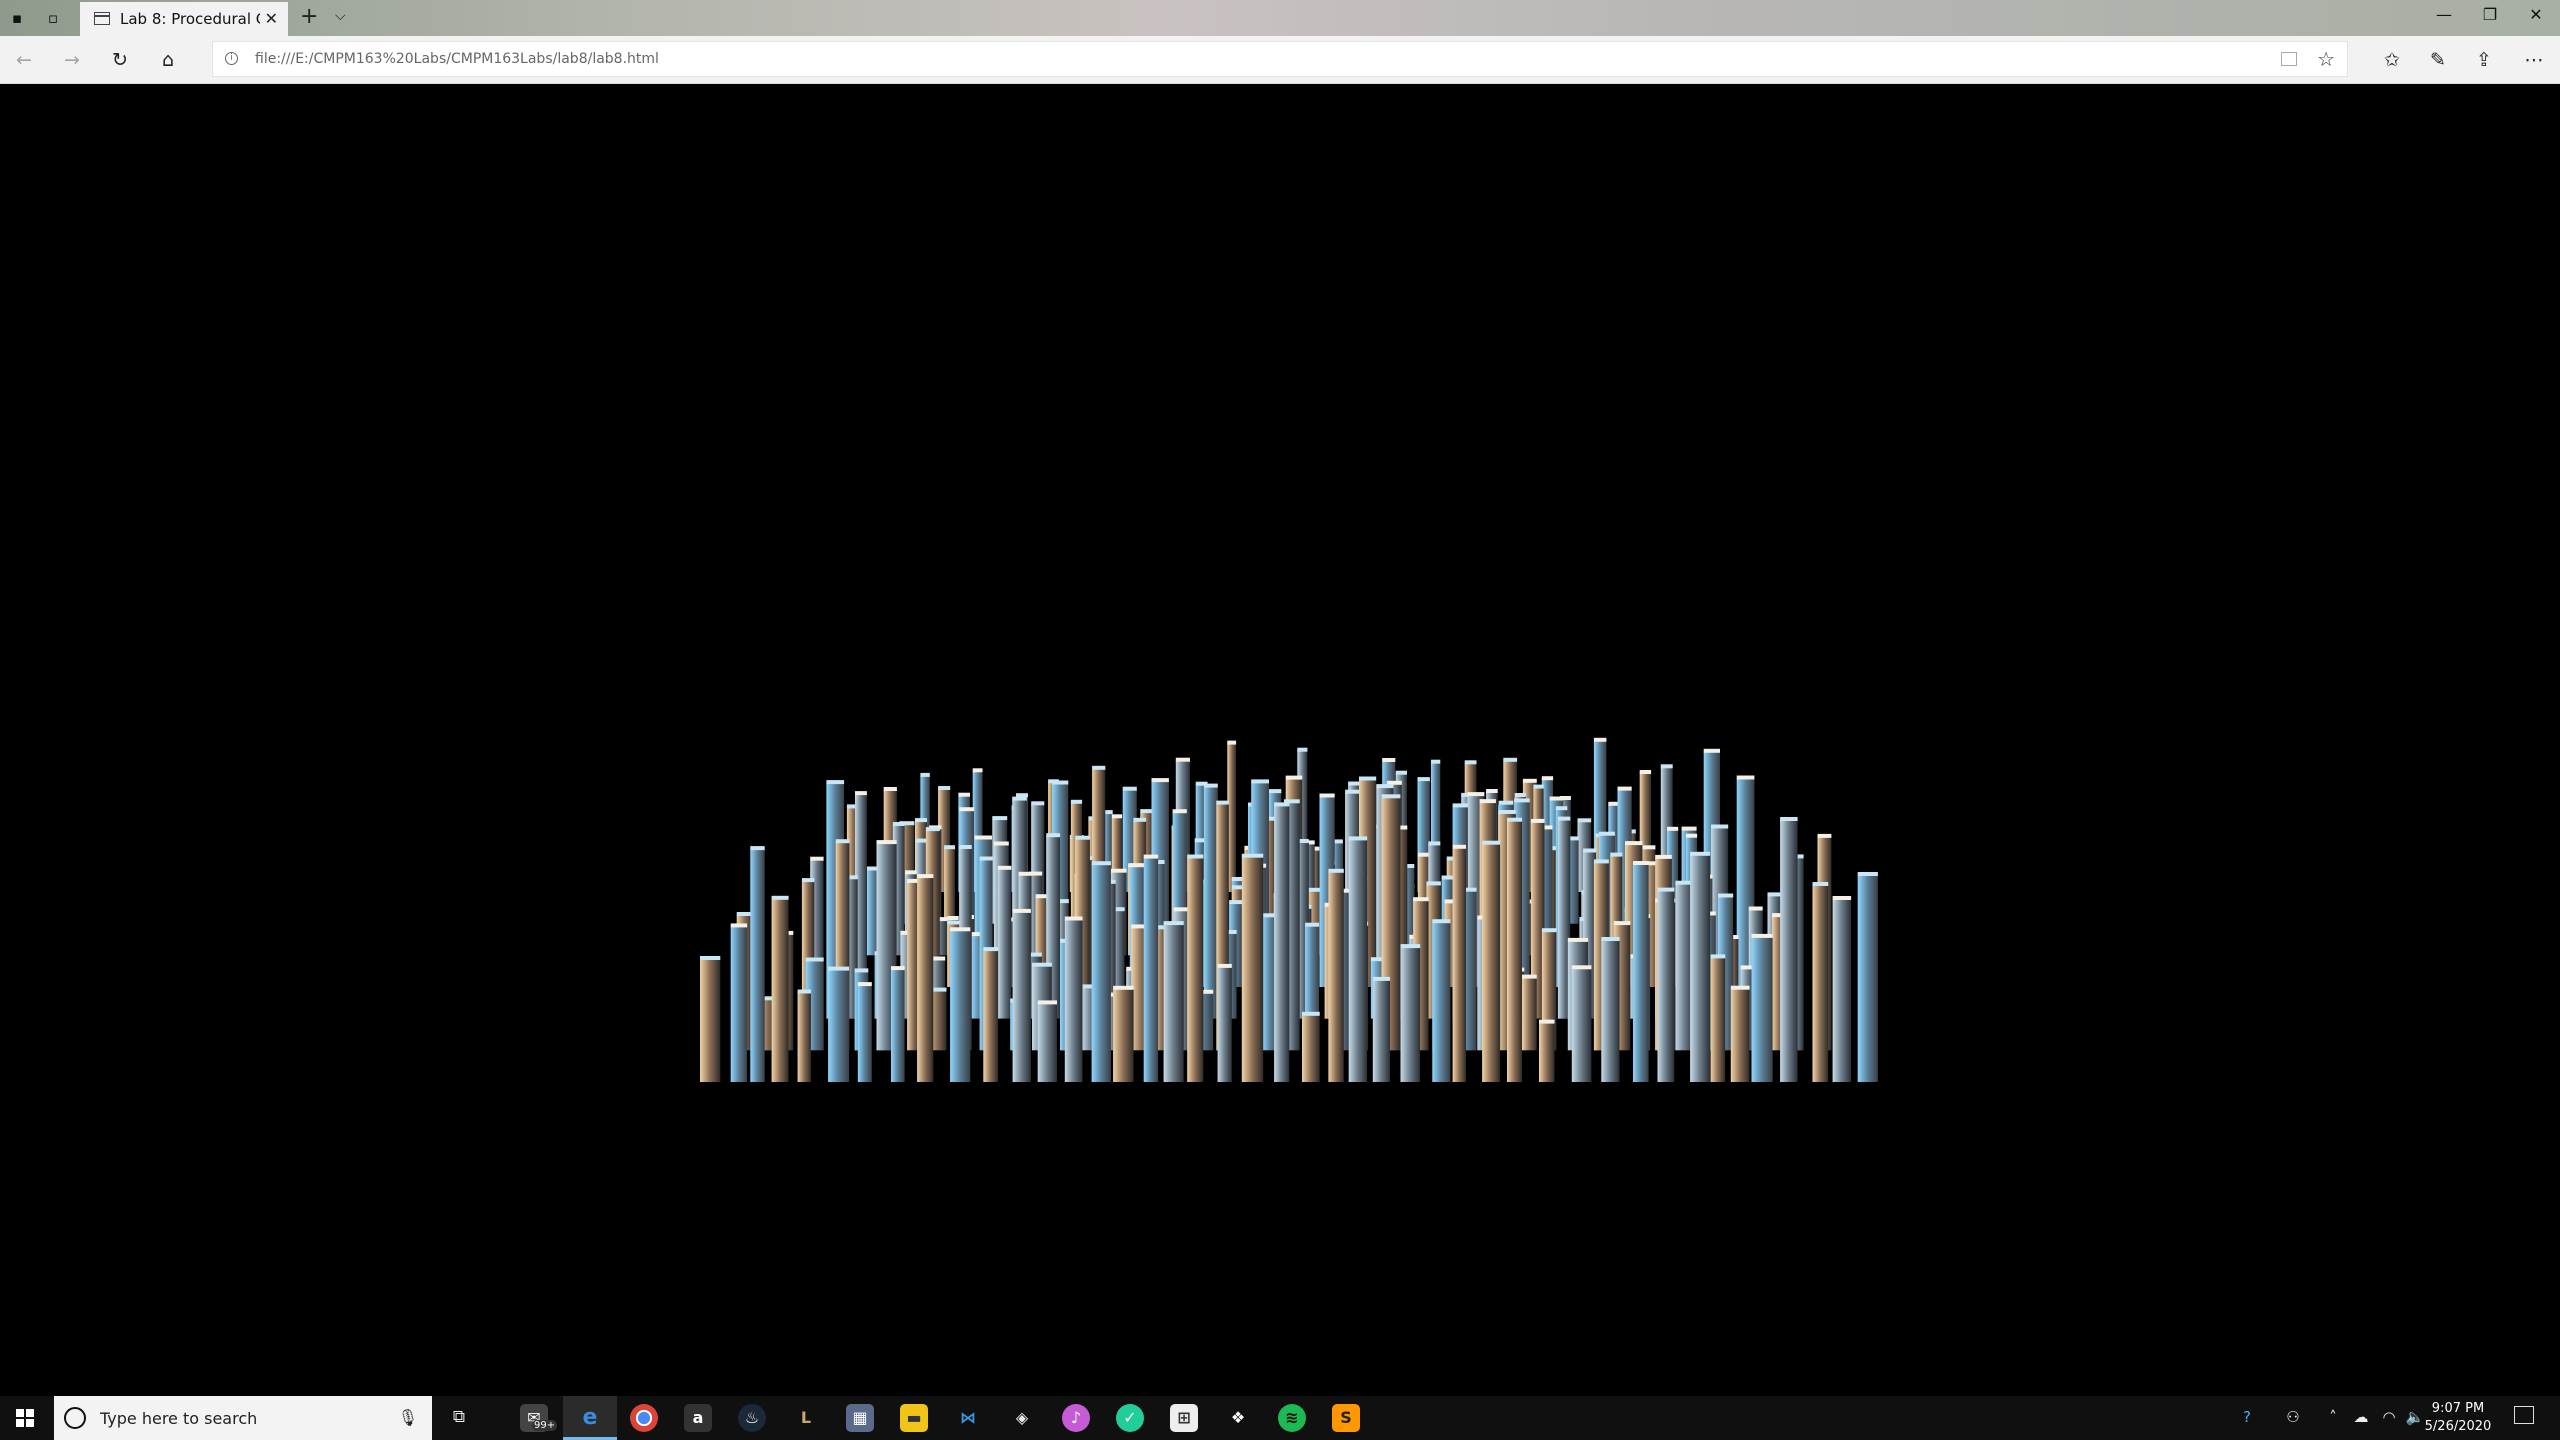 This screenshot has height=1440, width=2560. I want to click on visual-studio-icon: ⋈, so click(968, 1418).